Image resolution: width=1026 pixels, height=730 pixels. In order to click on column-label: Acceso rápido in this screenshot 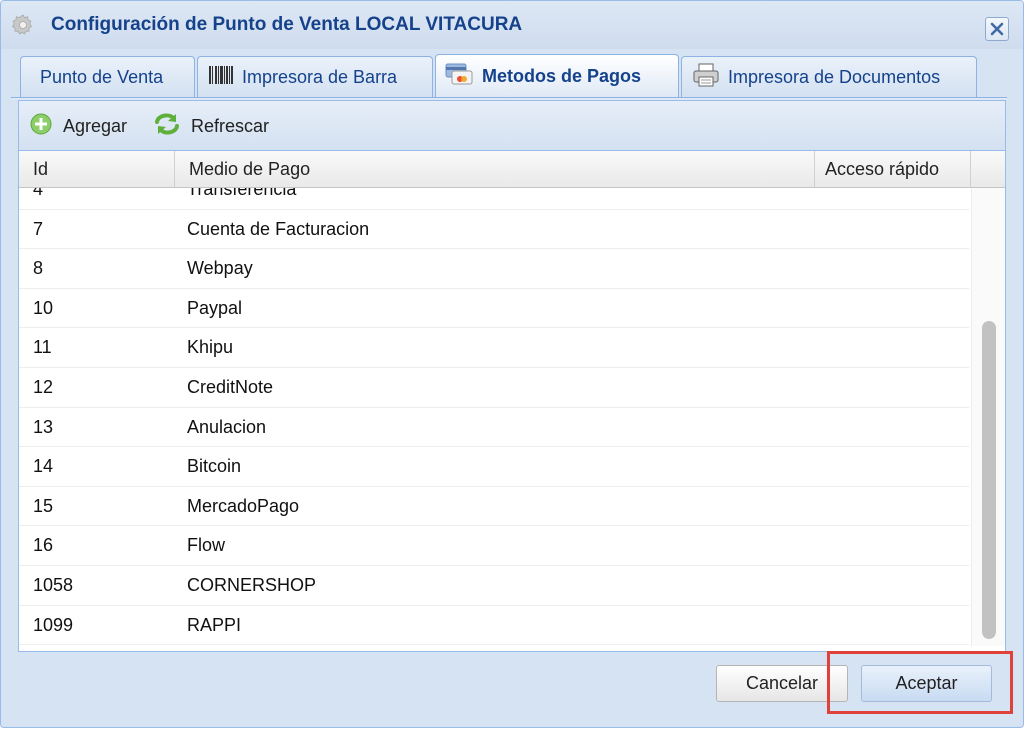, I will do `click(882, 169)`.